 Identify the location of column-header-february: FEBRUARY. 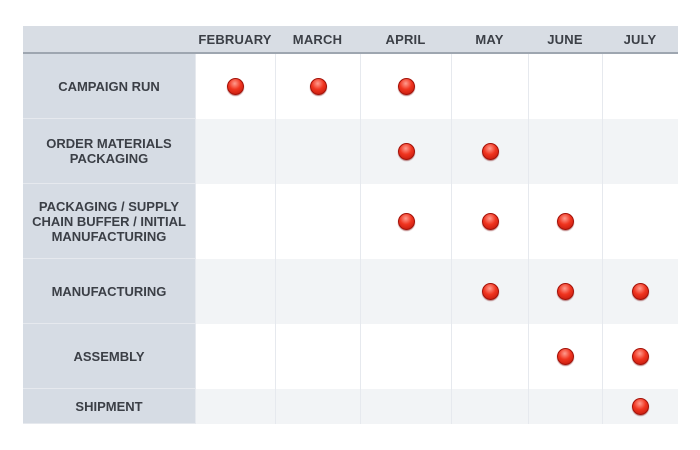
(235, 40).